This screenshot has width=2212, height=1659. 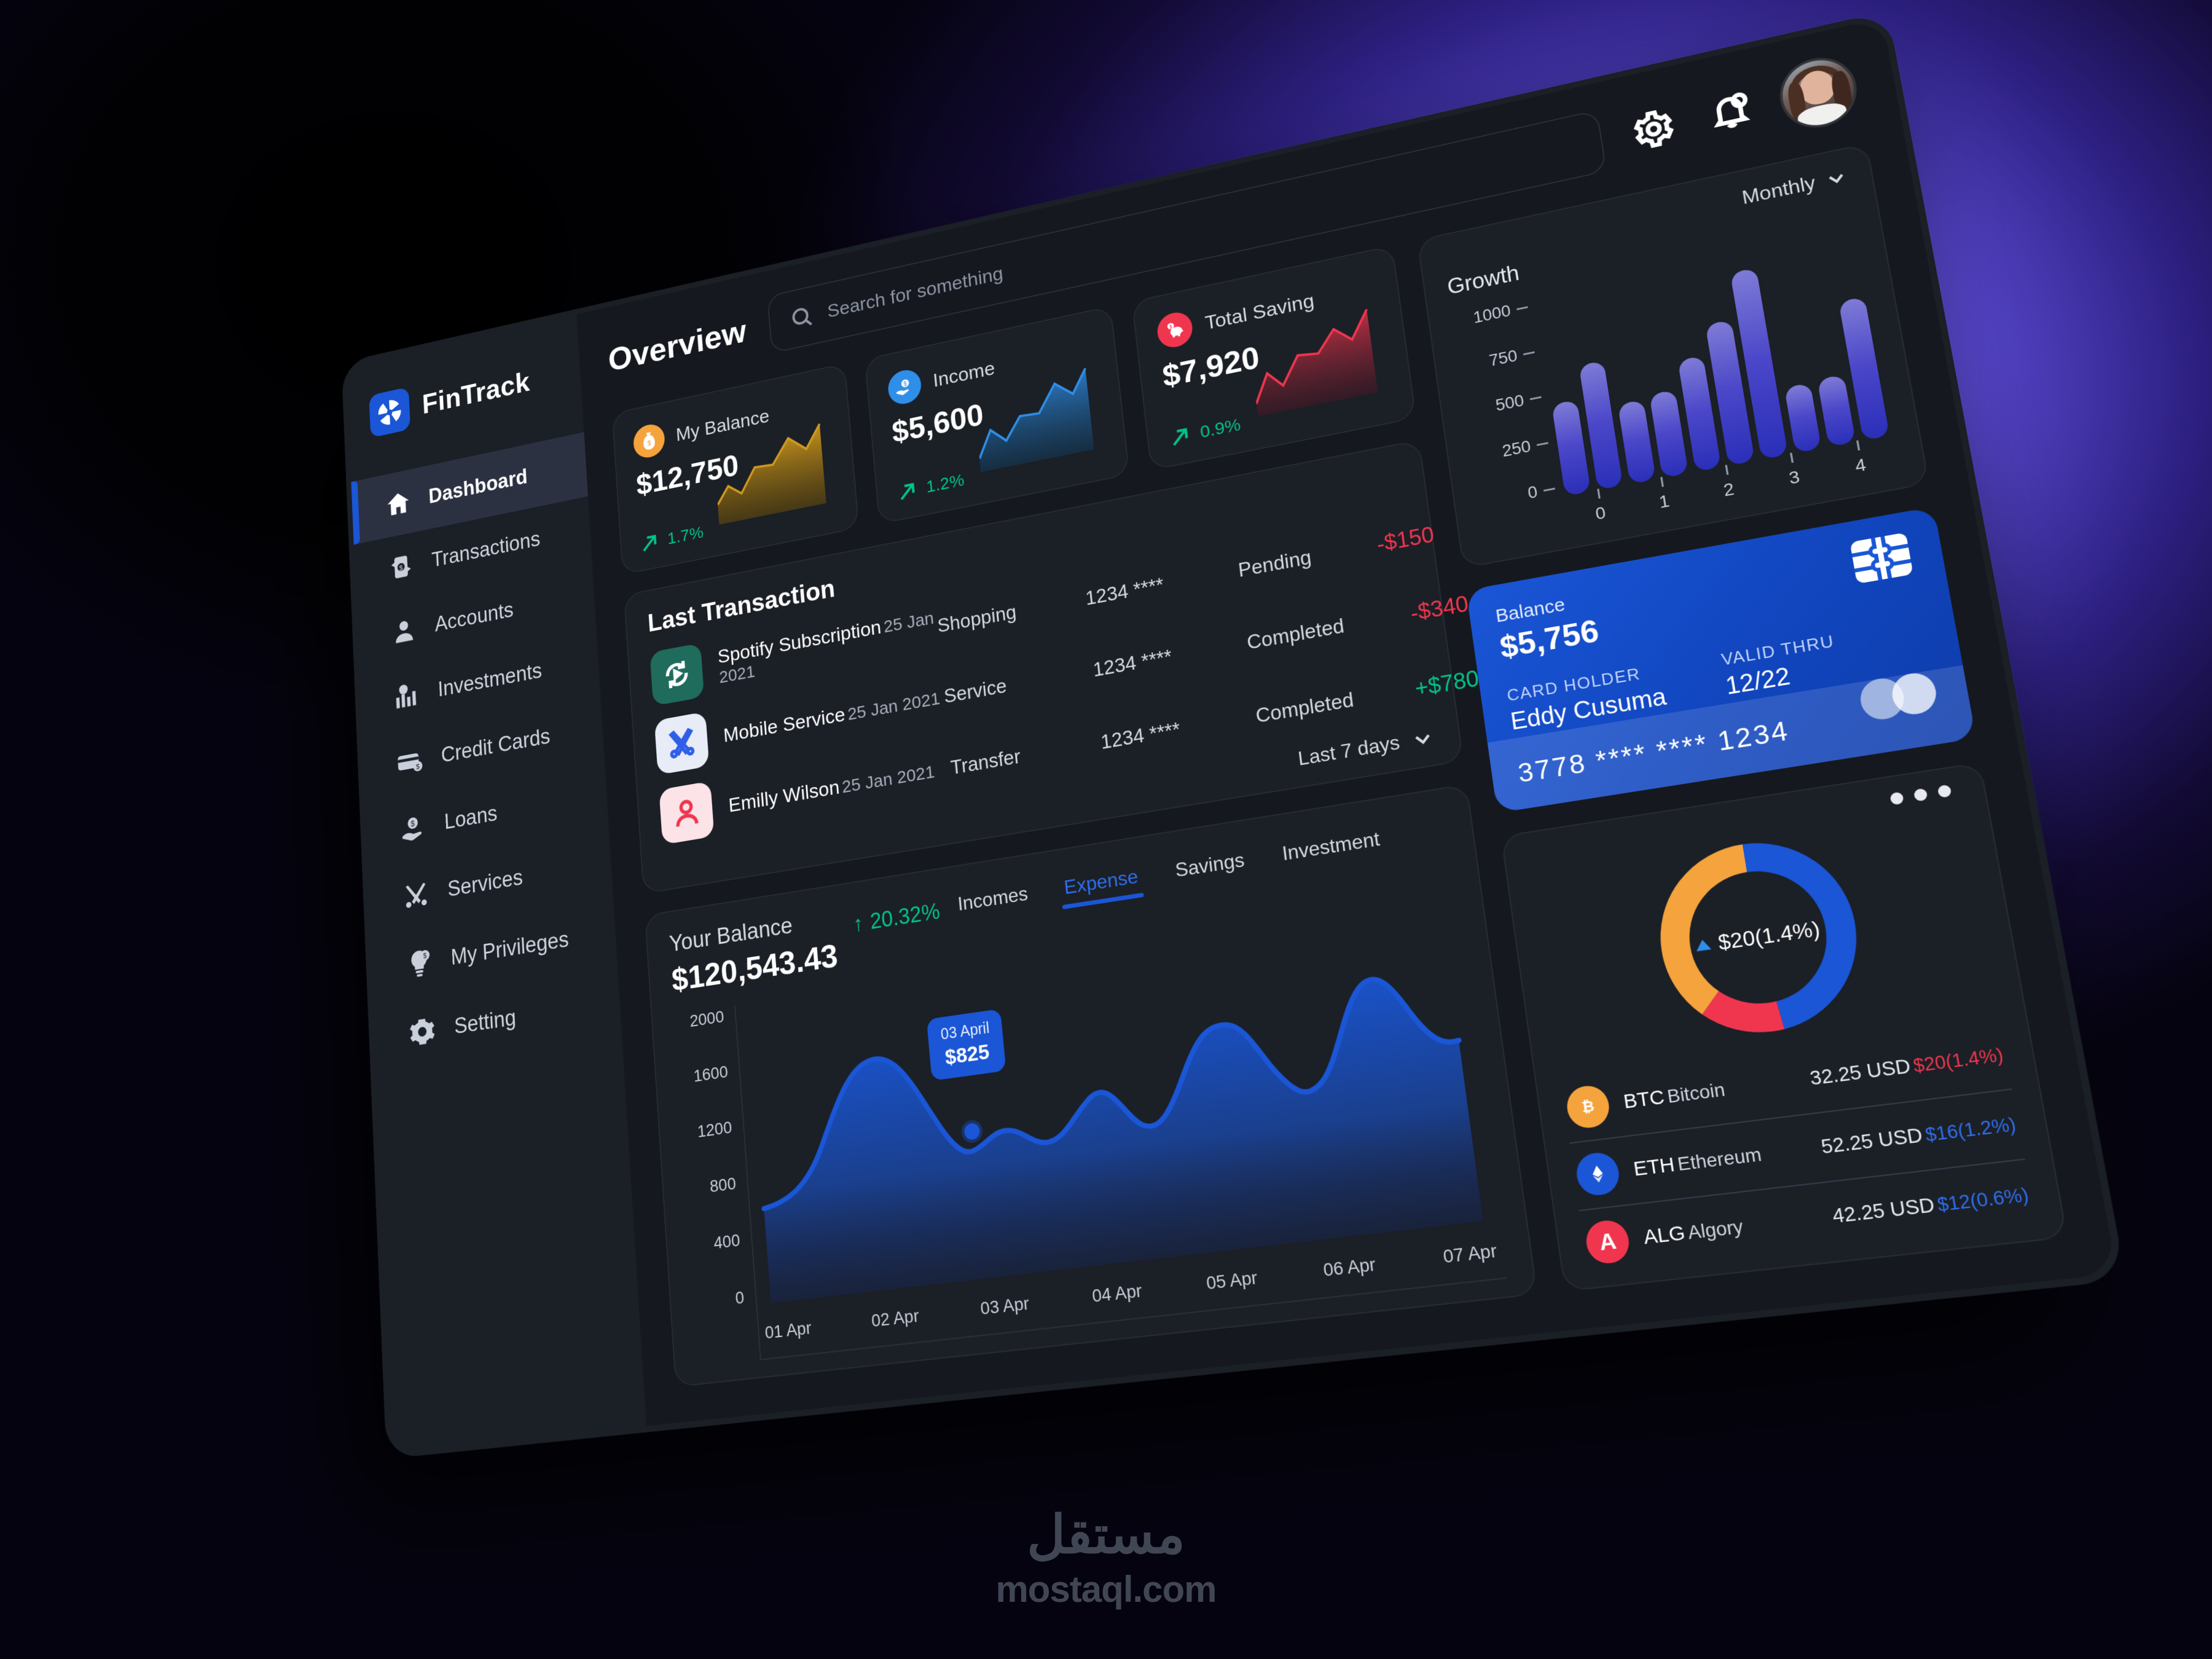 What do you see at coordinates (478, 486) in the screenshot?
I see `sidebar-label: Dashboard` at bounding box center [478, 486].